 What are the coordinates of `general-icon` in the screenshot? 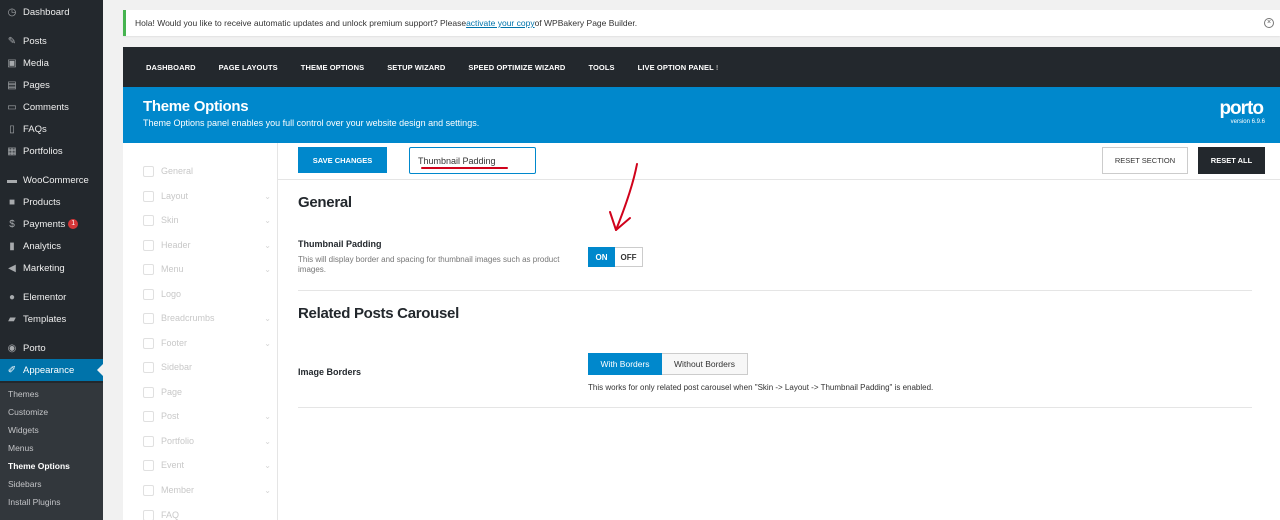 It's located at (148, 171).